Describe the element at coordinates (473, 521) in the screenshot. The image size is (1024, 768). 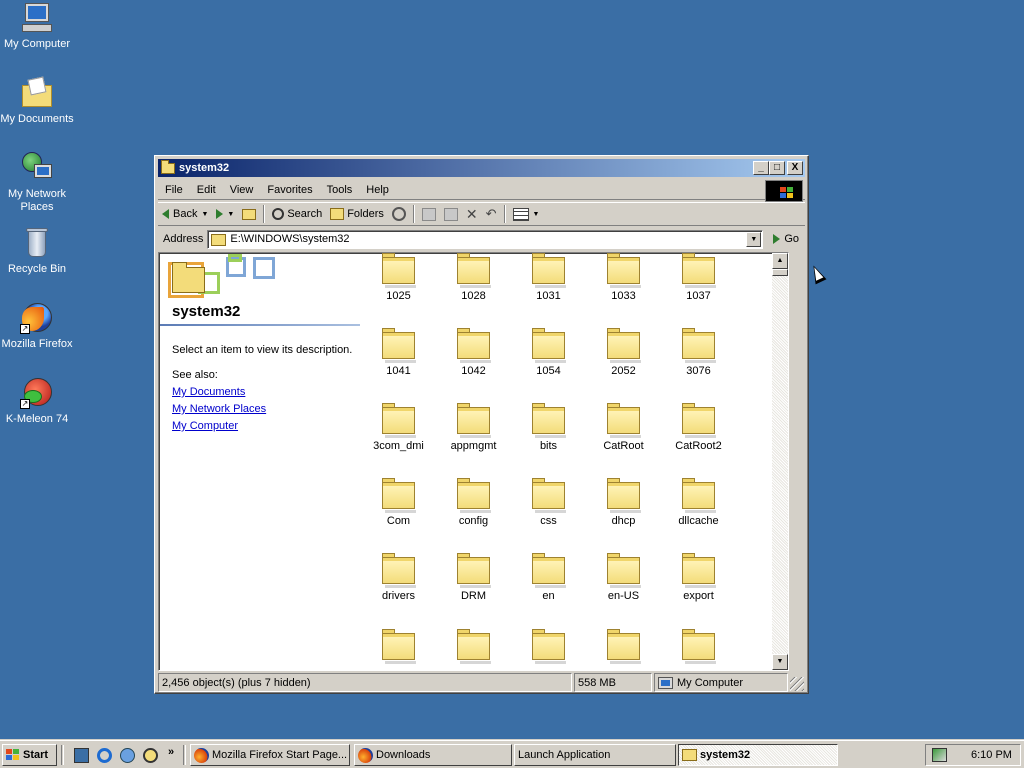
I see `folder-label: config` at that location.